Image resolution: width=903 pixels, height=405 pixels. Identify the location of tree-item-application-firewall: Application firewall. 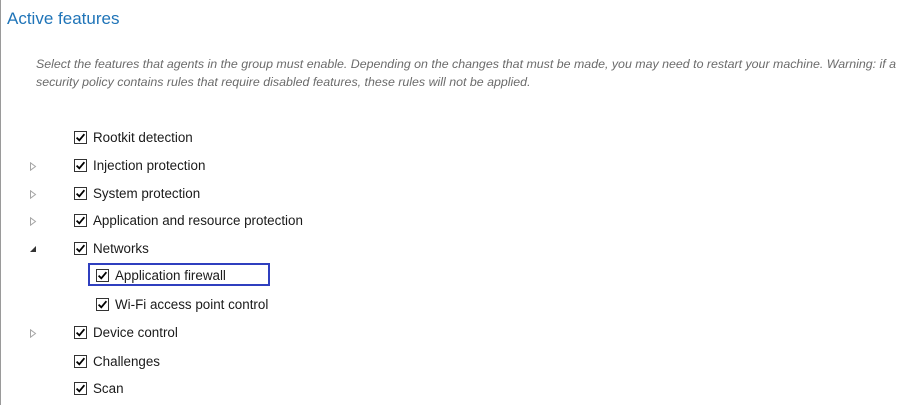
(161, 275).